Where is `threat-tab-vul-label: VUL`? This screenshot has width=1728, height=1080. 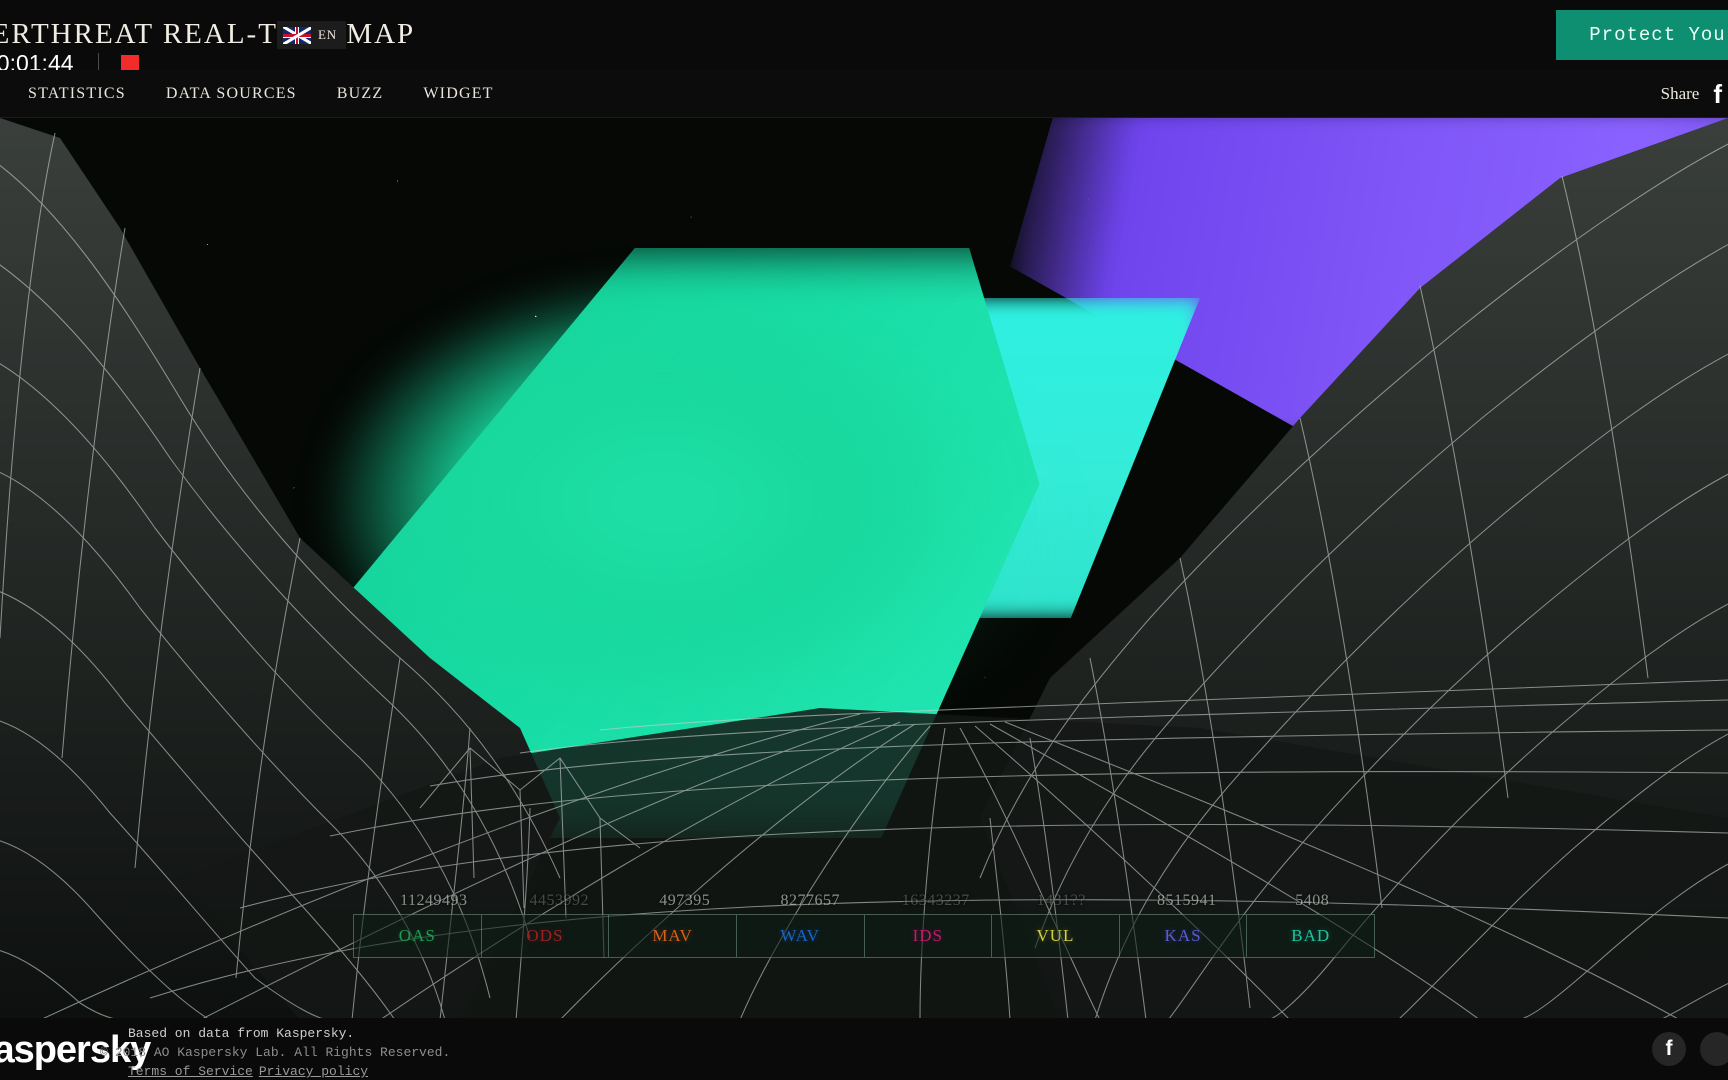
threat-tab-vul-label: VUL is located at coordinates (1055, 935).